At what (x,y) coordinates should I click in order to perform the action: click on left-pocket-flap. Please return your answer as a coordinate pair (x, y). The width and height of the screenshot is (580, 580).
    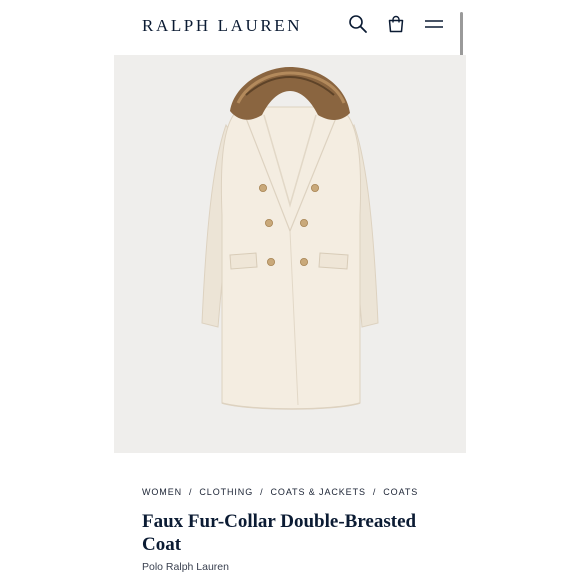
    Looking at the image, I should click on (243, 261).